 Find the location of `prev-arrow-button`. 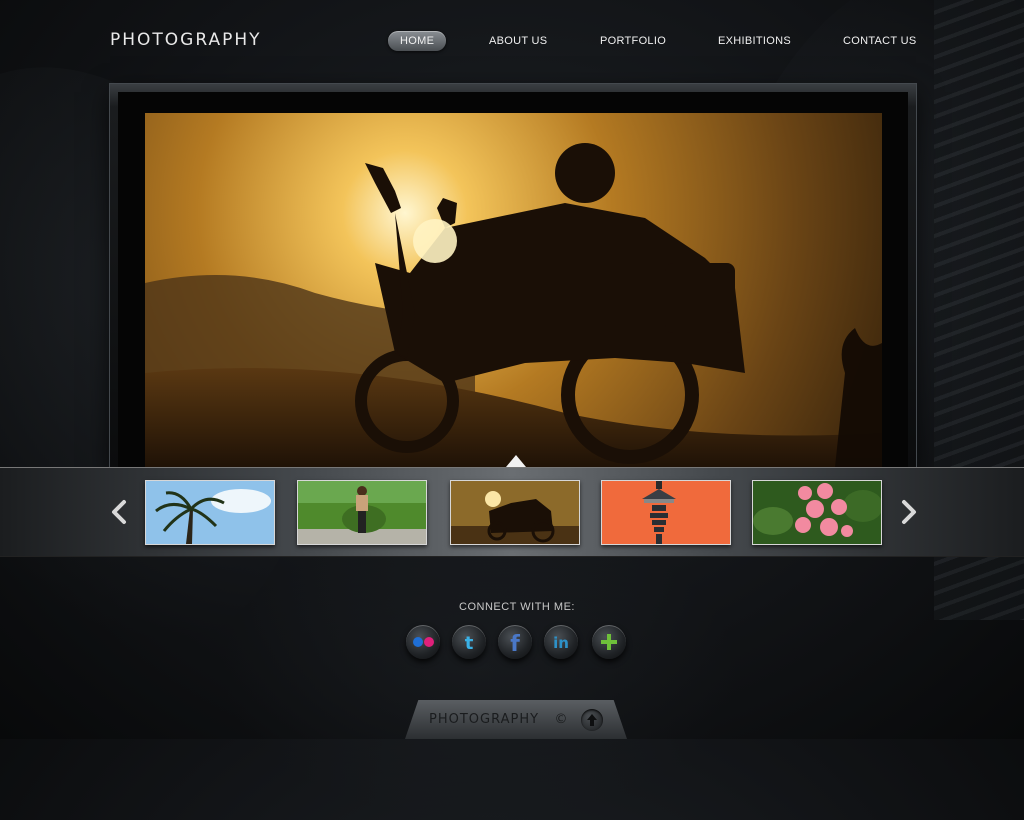

prev-arrow-button is located at coordinates (120, 512).